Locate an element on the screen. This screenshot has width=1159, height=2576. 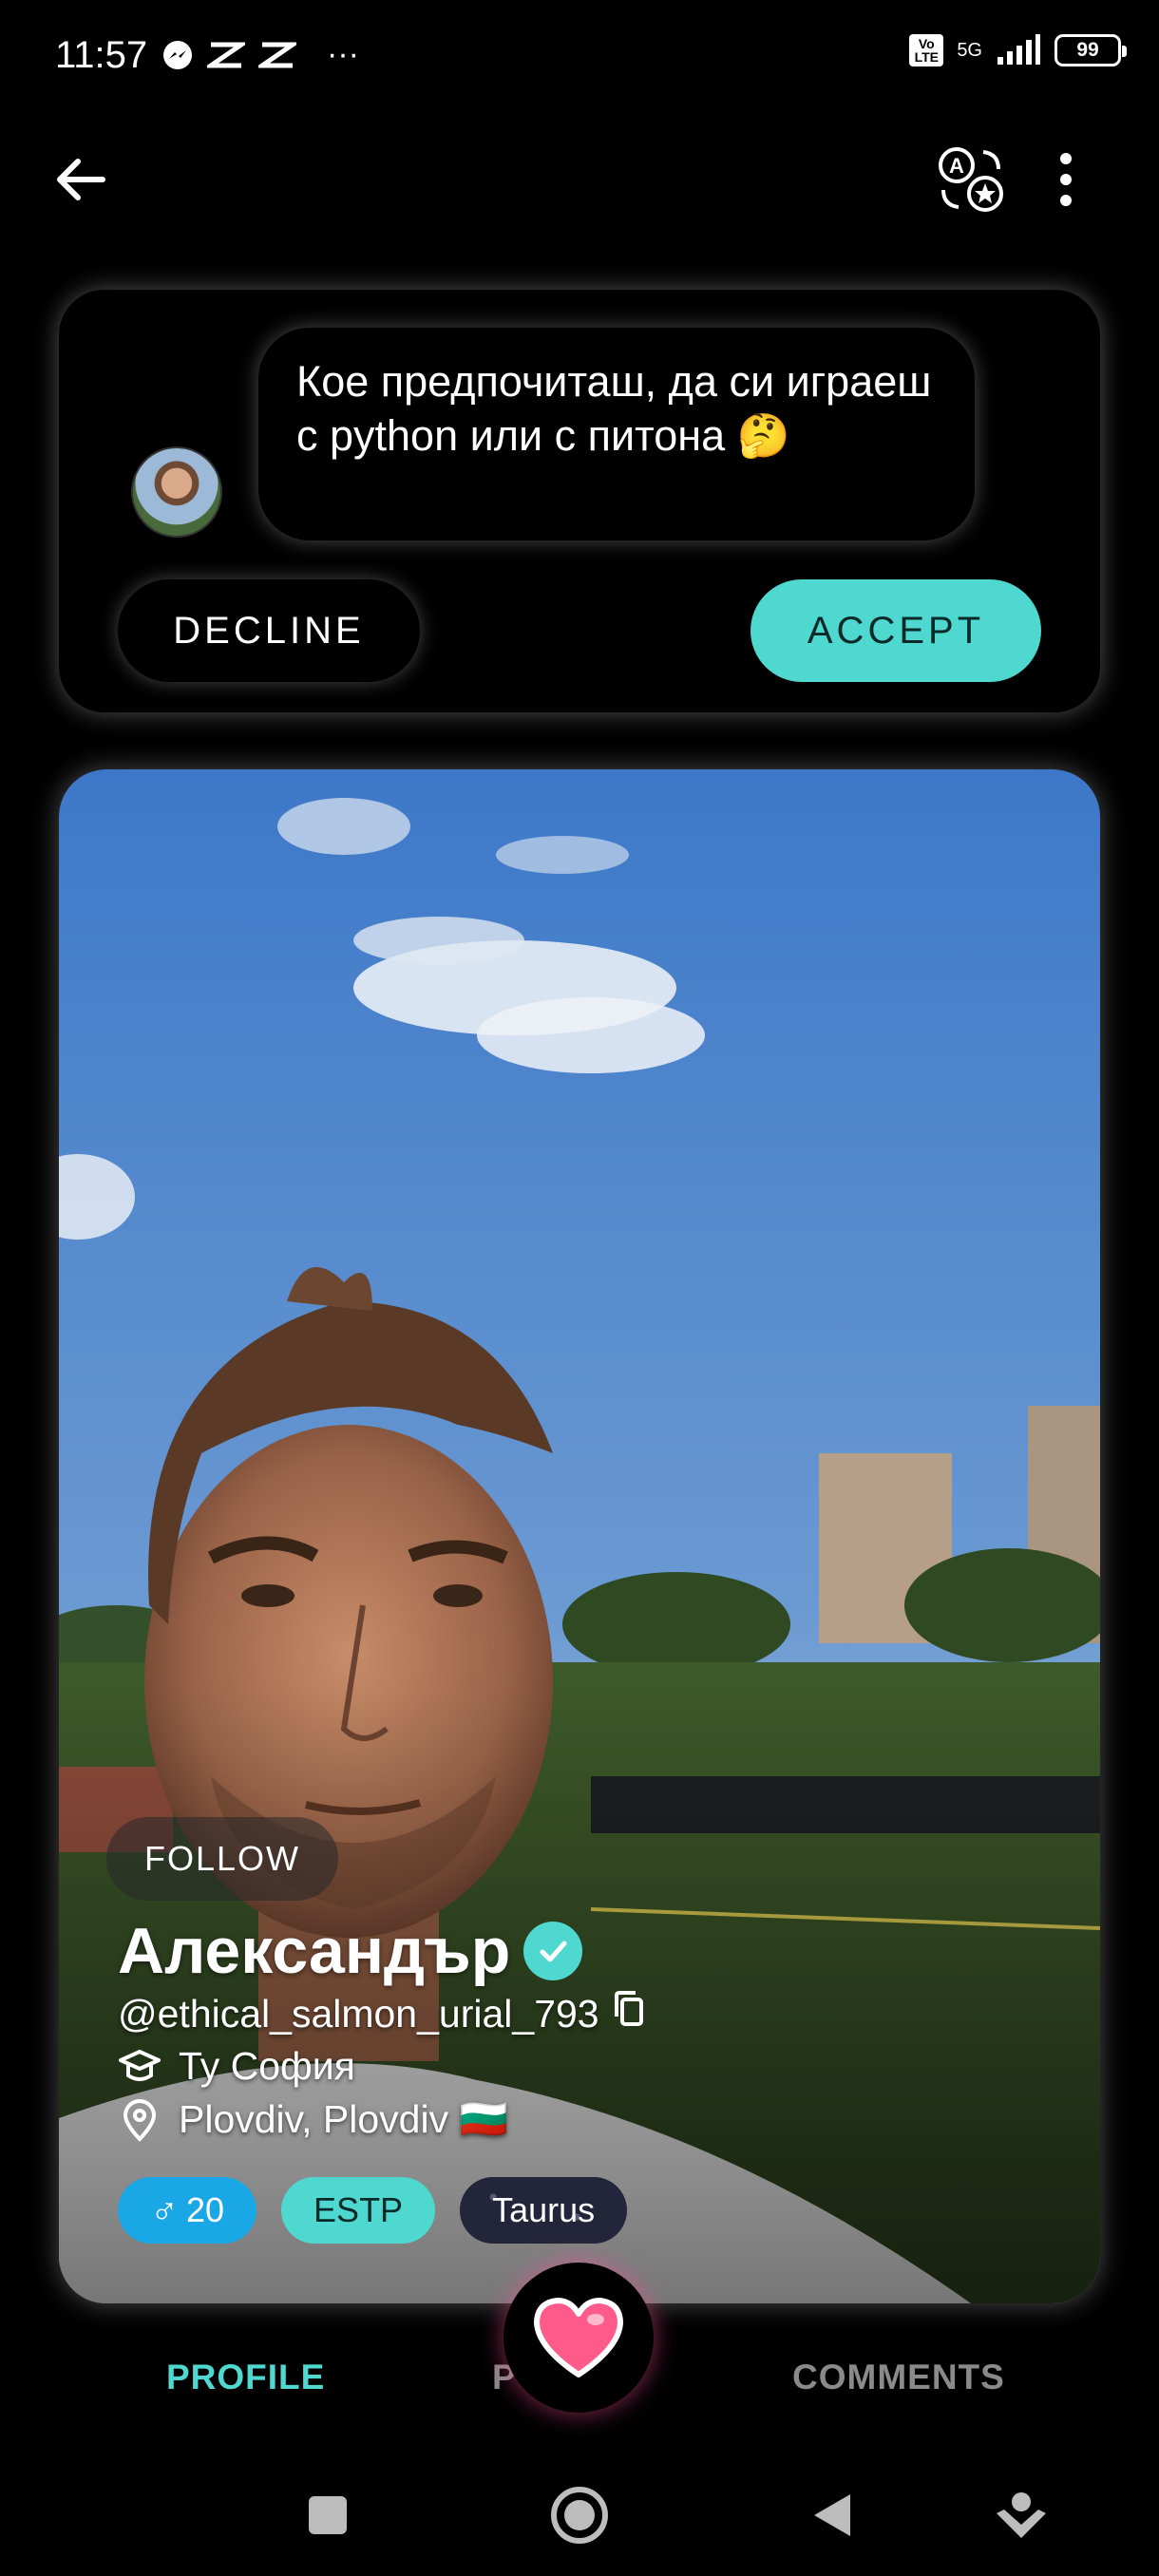
system-nav-bar is located at coordinates (579, 2518).